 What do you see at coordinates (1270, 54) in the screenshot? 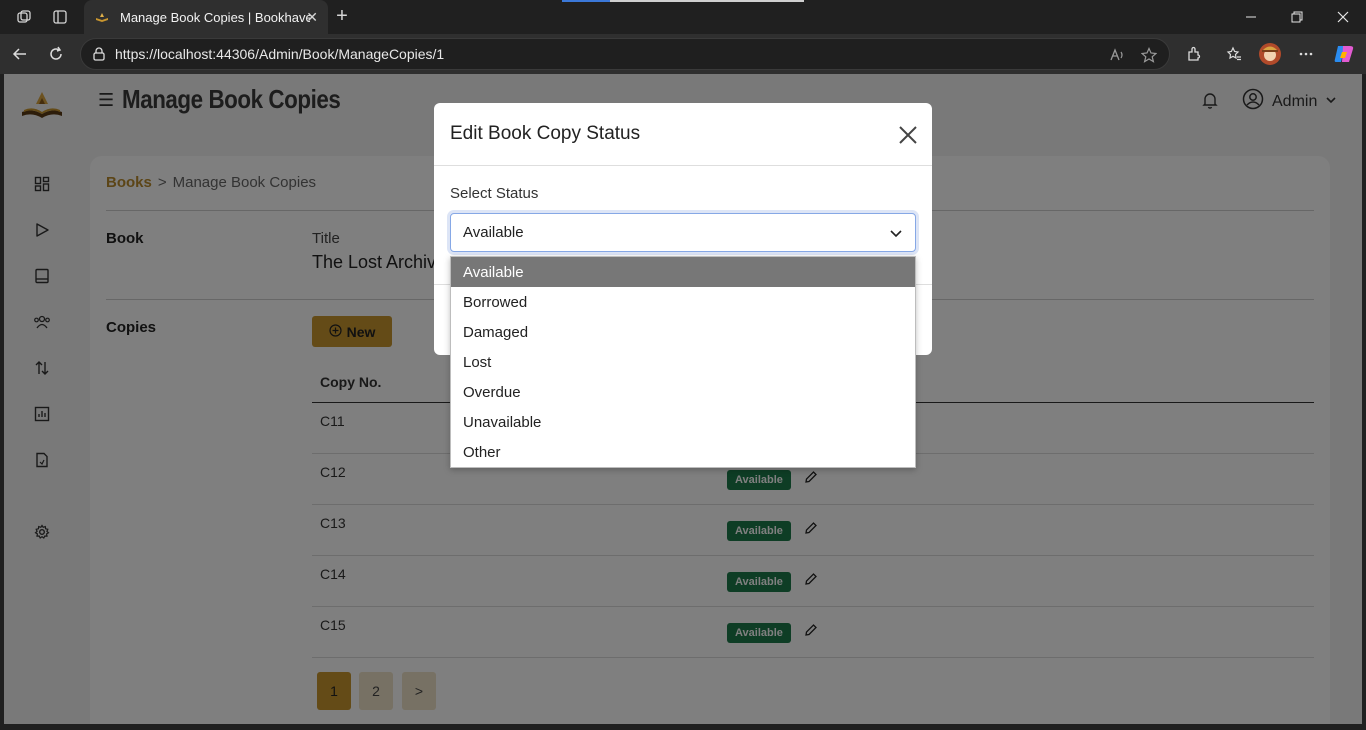
I see `profile-avatar` at bounding box center [1270, 54].